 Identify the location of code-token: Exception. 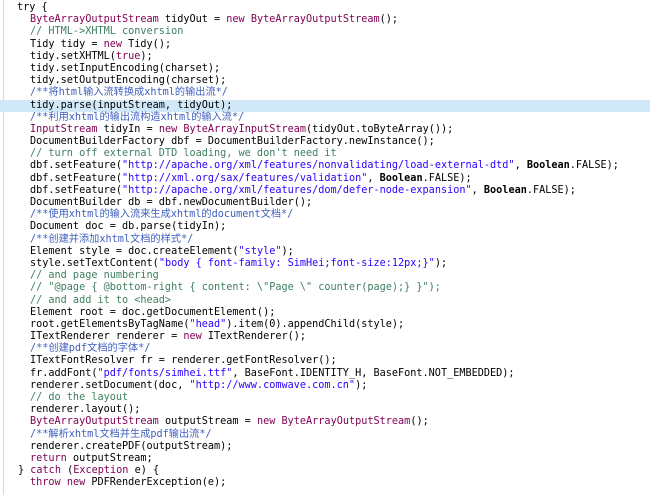
(101, 471).